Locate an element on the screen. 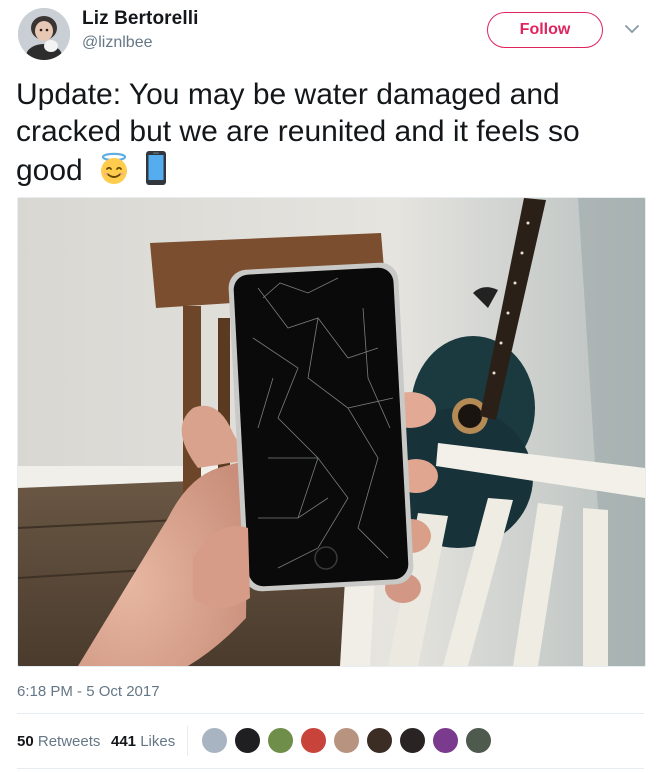  tweet-timestamp: 6:18 PM - 5 Oct 2017 is located at coordinates (88, 691).